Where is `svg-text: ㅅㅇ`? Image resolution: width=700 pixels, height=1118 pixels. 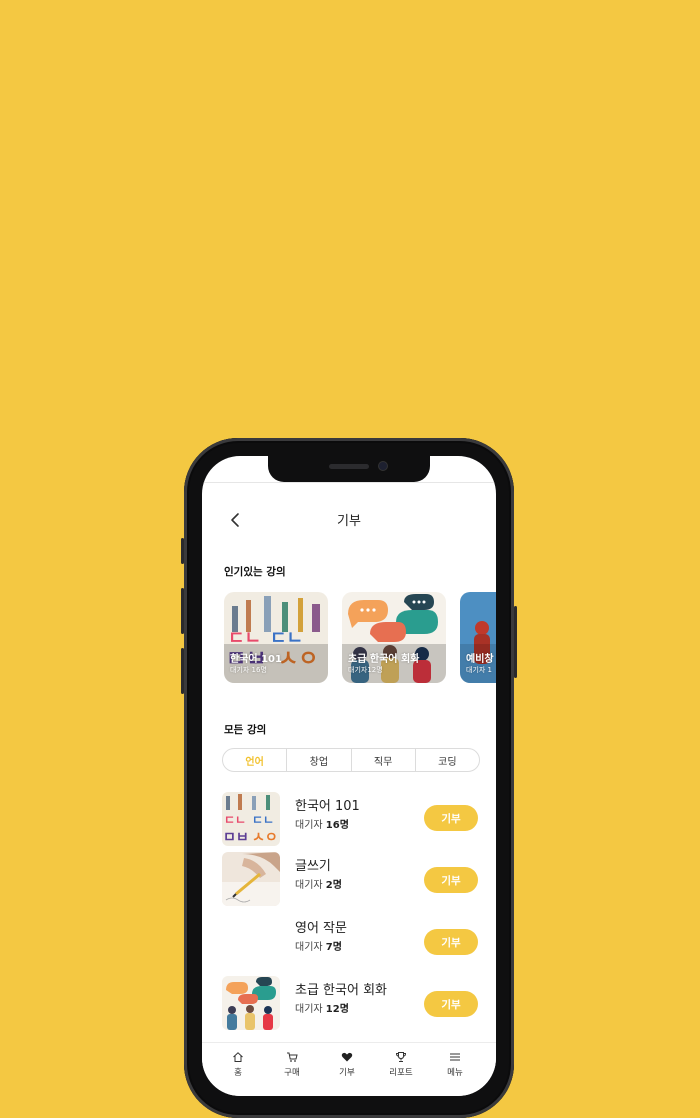
svg-text: ㅅㅇ is located at coordinates (265, 838).